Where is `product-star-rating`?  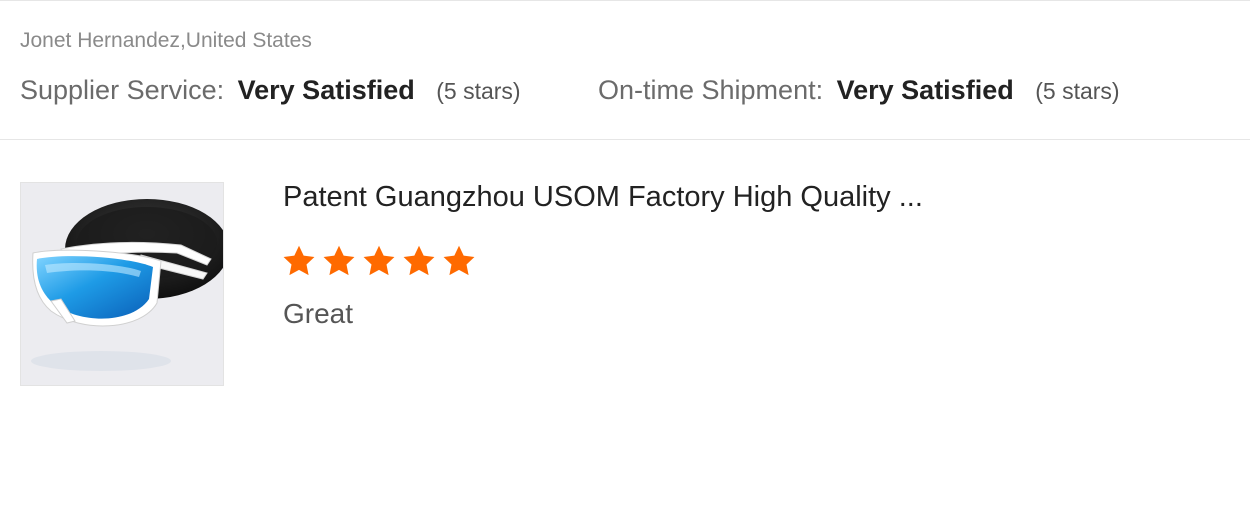
product-star-rating is located at coordinates (379, 261).